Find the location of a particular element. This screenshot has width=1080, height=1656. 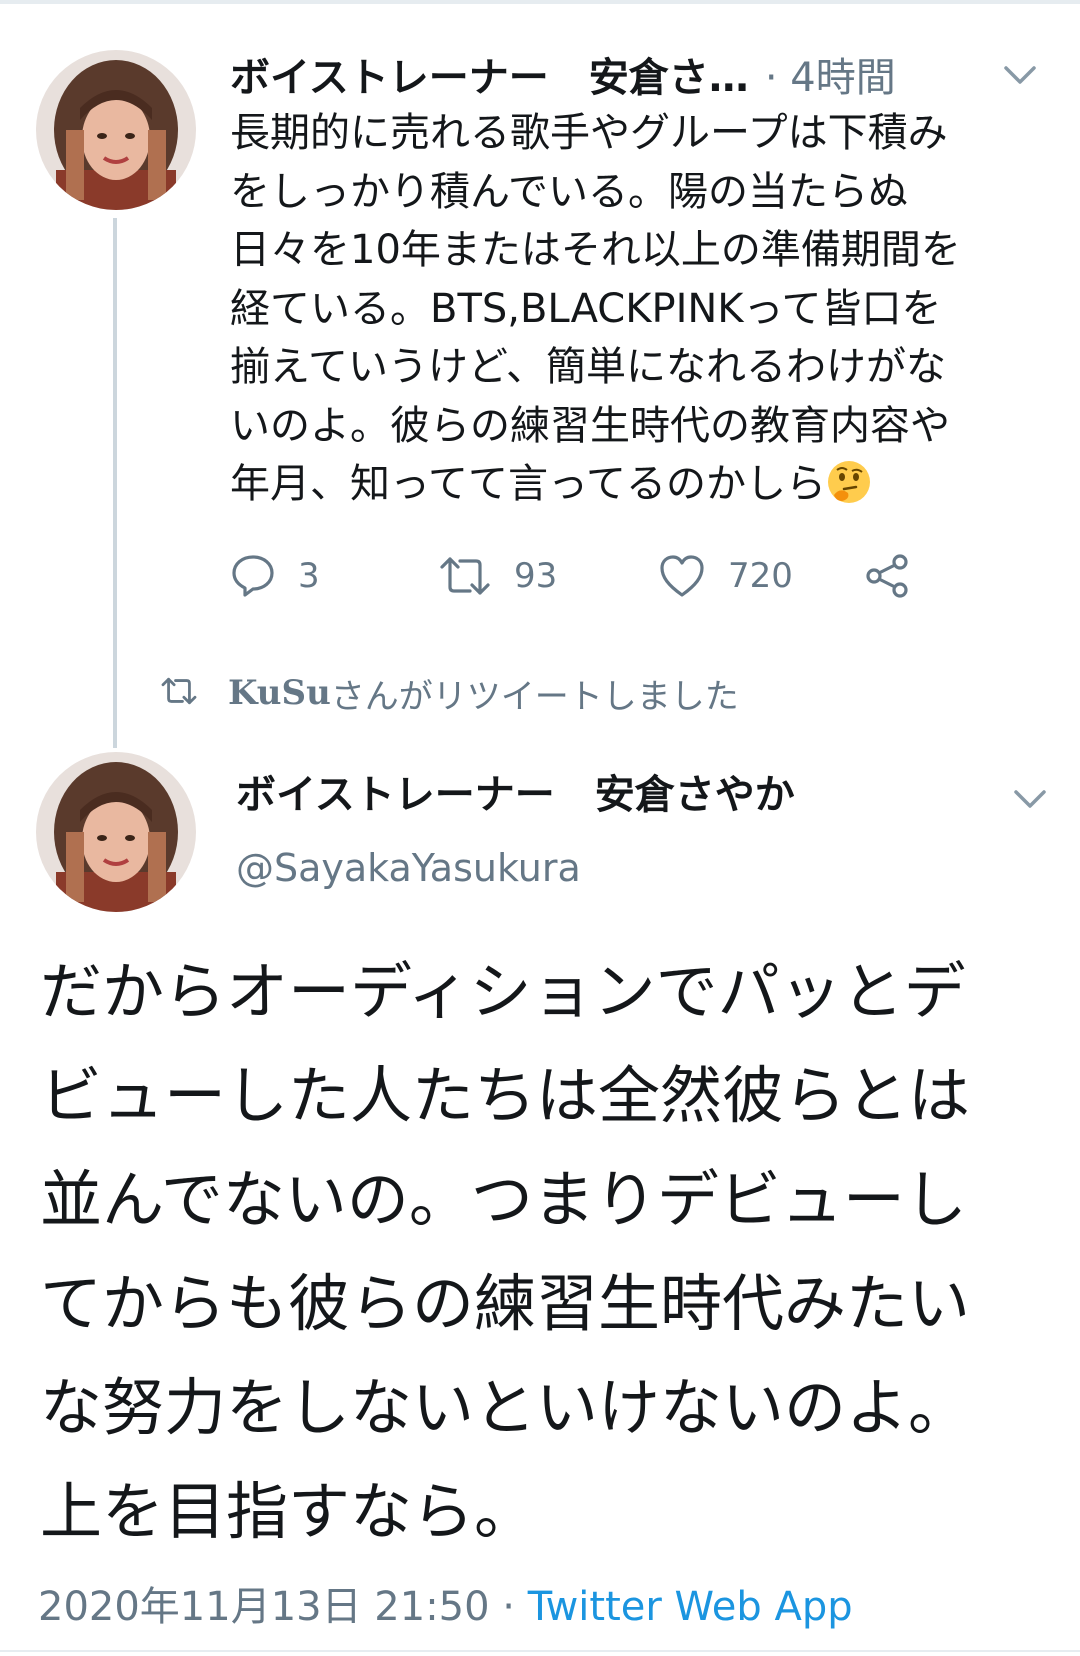

bottom-divider is located at coordinates (540, 1651).